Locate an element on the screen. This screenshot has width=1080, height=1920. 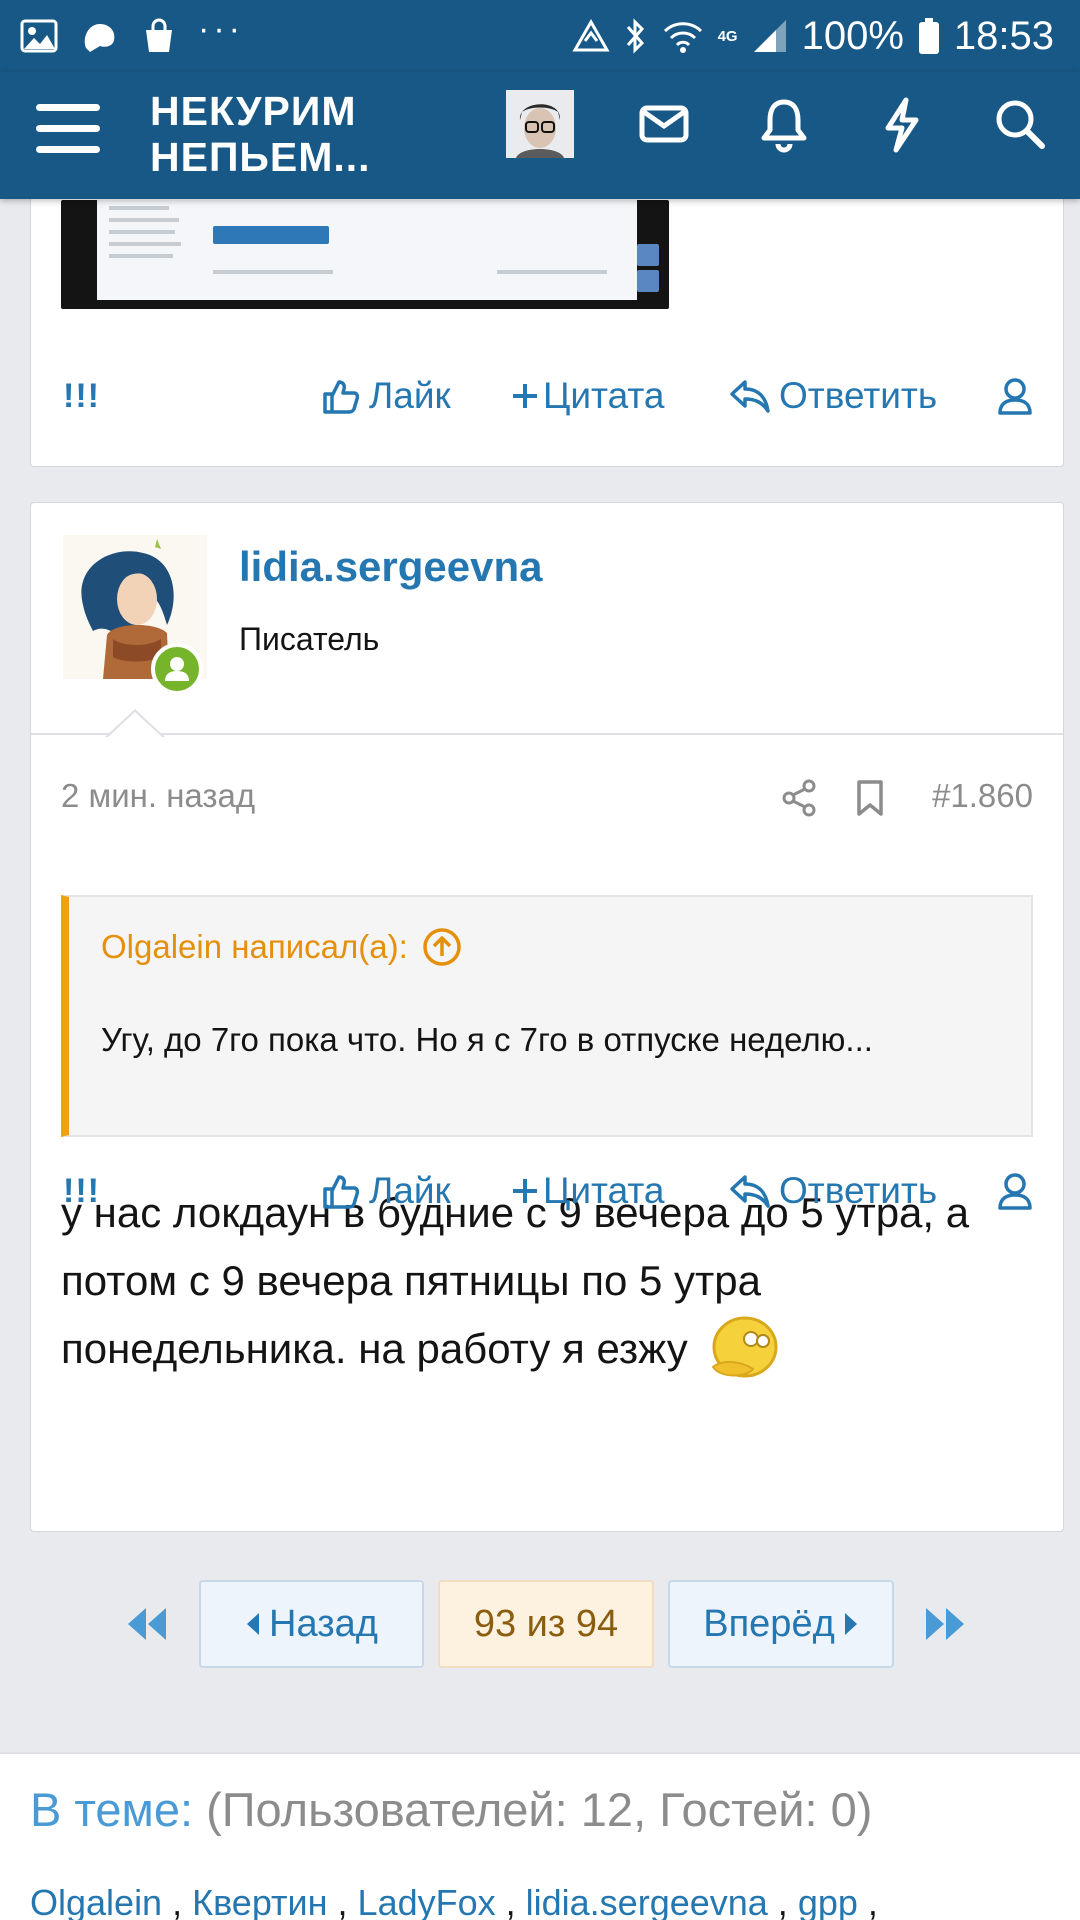
viewer-link: LadyFox is located at coordinates (427, 1901).